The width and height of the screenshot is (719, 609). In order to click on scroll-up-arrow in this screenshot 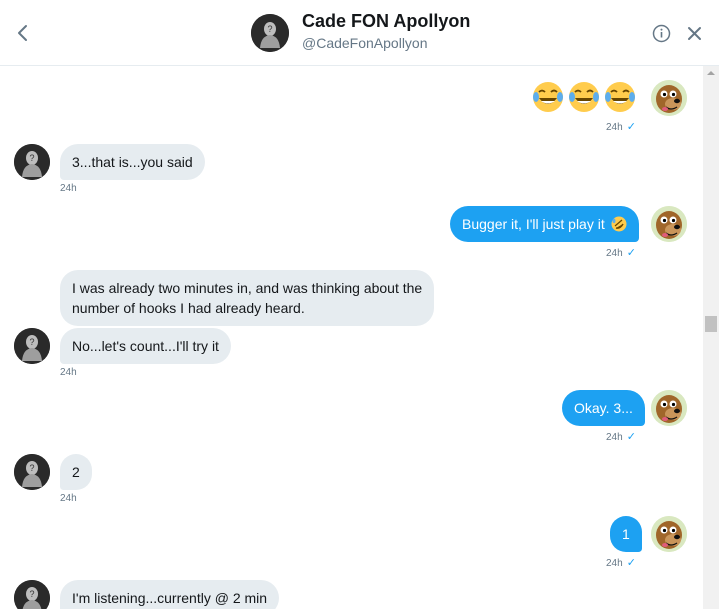, I will do `click(711, 73)`.